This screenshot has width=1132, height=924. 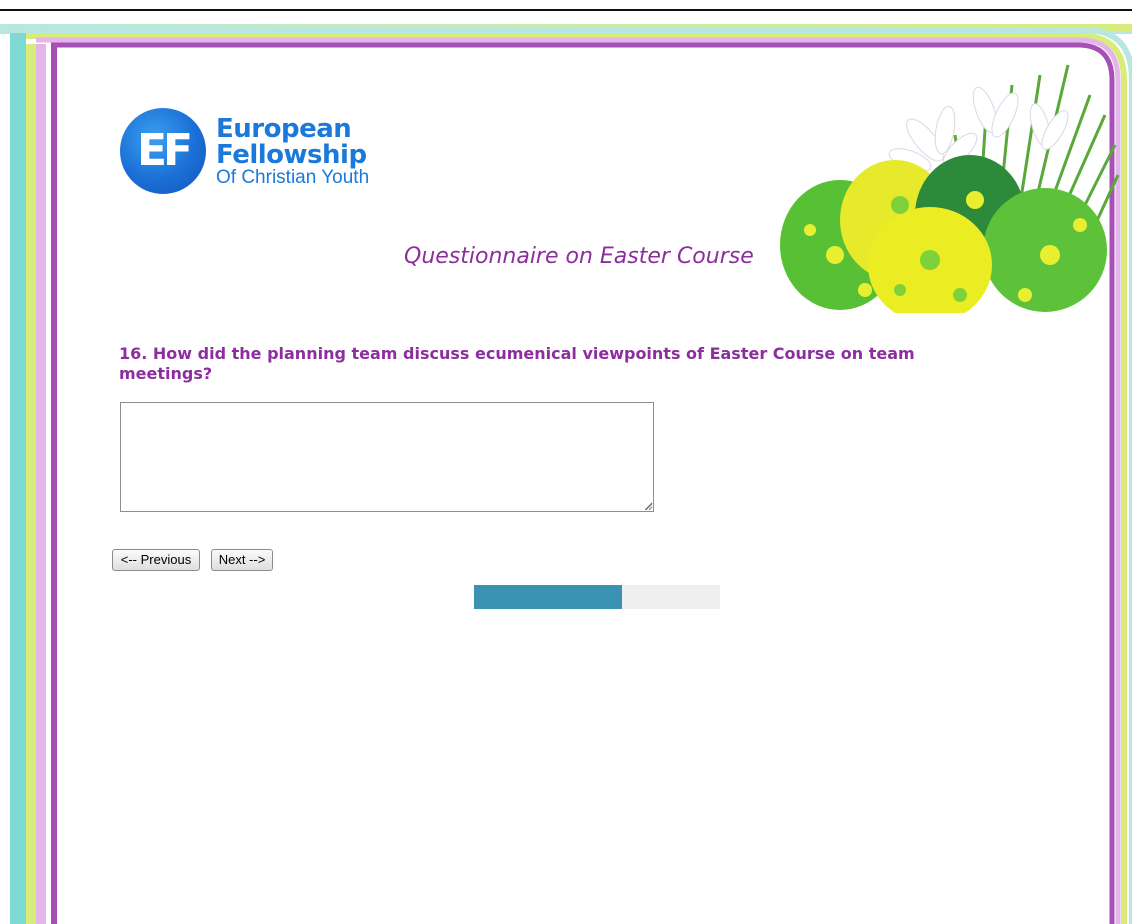 What do you see at coordinates (242, 560) in the screenshot?
I see `next-button: Next -->` at bounding box center [242, 560].